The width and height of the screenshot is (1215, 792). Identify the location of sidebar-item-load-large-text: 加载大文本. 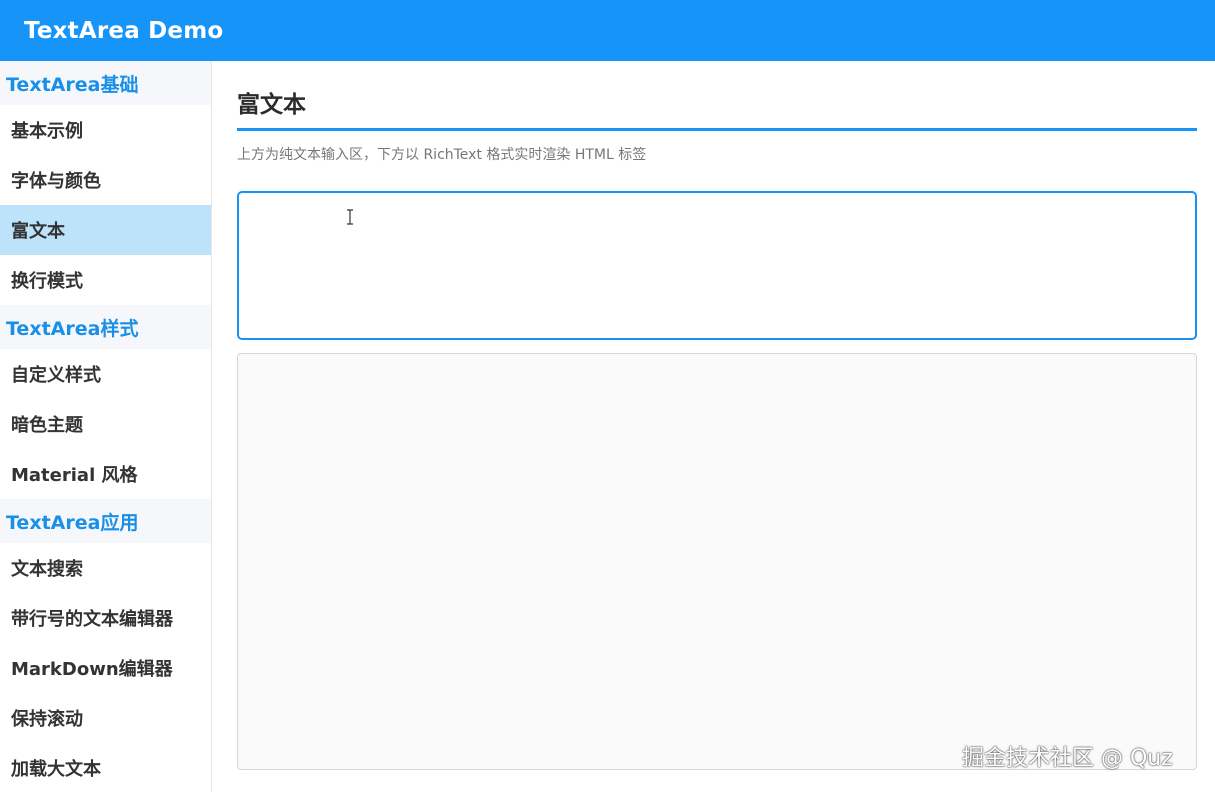
(105, 767).